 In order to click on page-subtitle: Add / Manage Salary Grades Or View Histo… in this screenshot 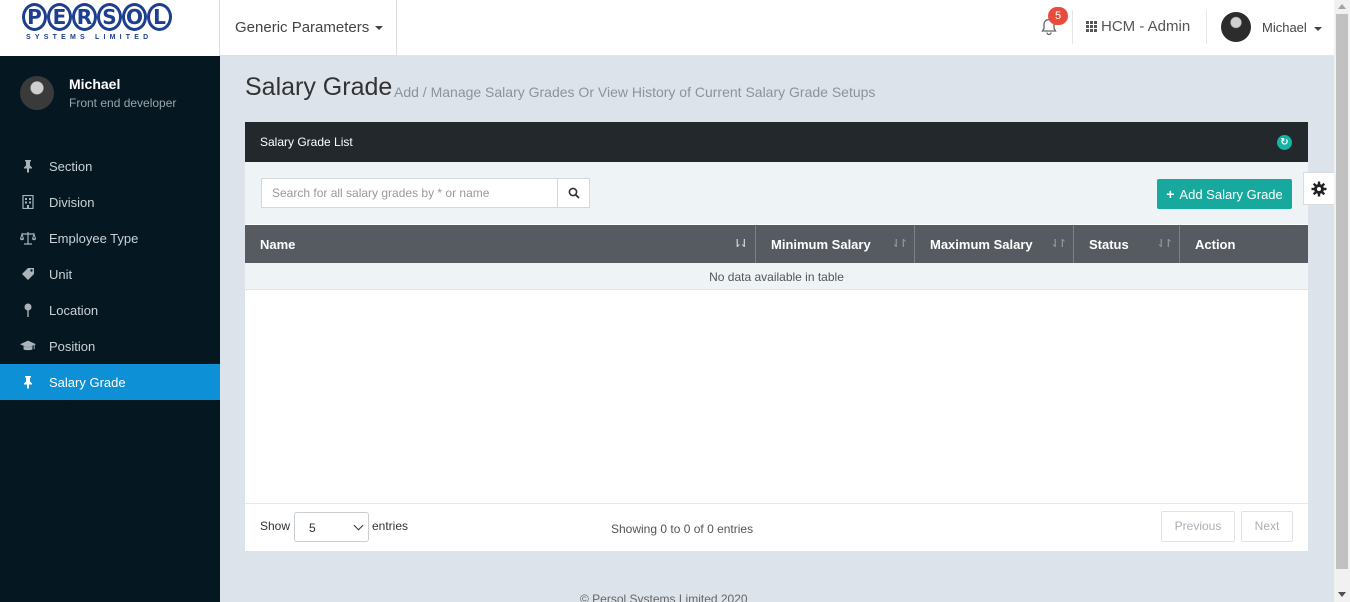, I will do `click(635, 92)`.